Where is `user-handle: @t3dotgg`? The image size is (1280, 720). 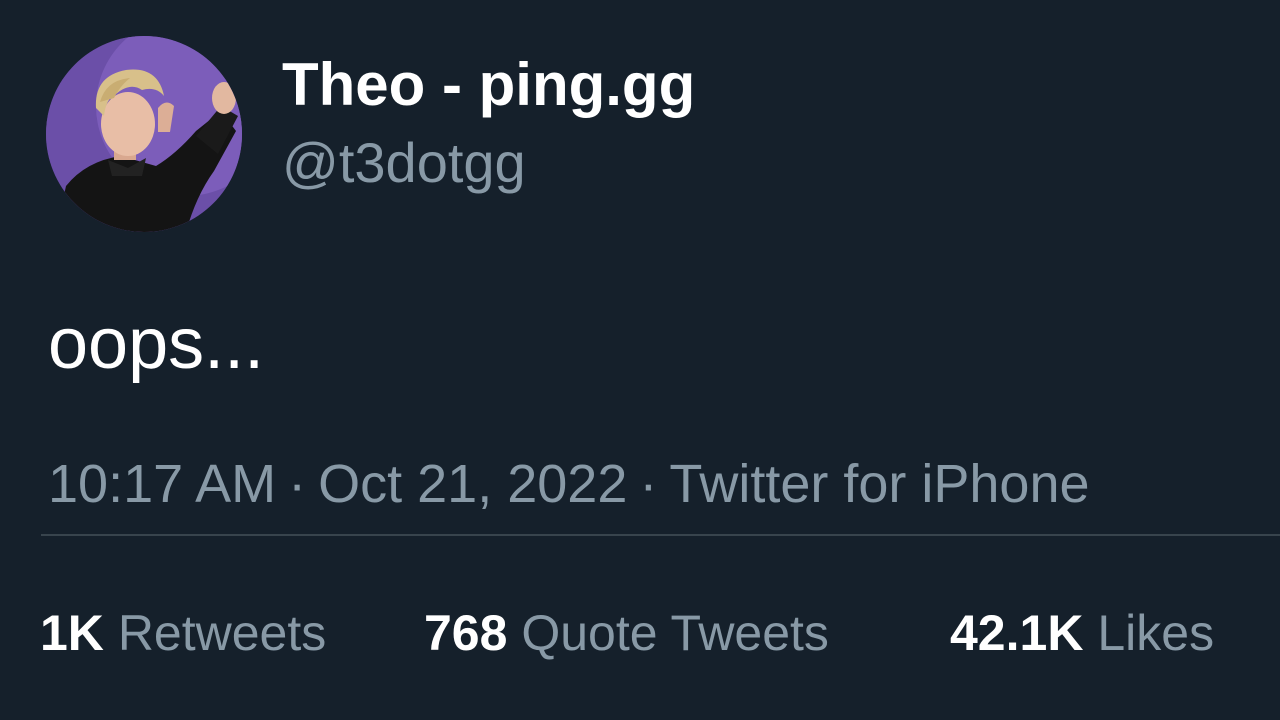
user-handle: @t3dotgg is located at coordinates (404, 163).